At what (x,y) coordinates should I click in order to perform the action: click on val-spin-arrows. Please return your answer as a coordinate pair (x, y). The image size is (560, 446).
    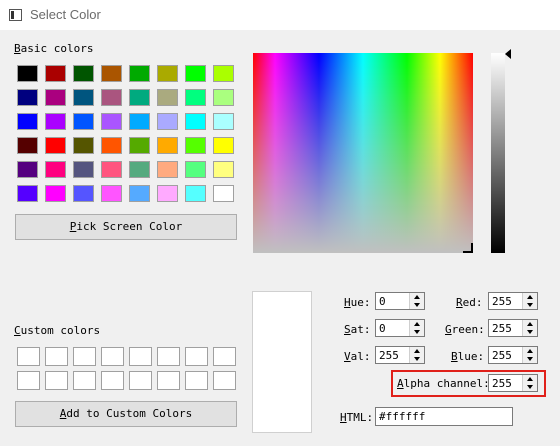
    Looking at the image, I should click on (416, 355).